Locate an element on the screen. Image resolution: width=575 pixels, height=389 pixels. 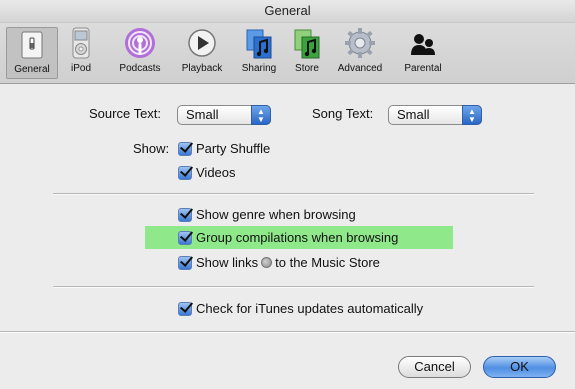
show-genre-checkbox: Show genre when browsing is located at coordinates (267, 215).